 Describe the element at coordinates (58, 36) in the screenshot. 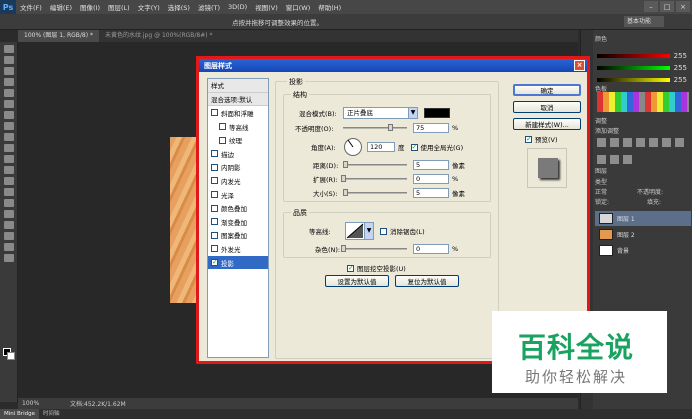

I see `doc-tab-active: 100% (图层 1, RGB/8) *` at that location.